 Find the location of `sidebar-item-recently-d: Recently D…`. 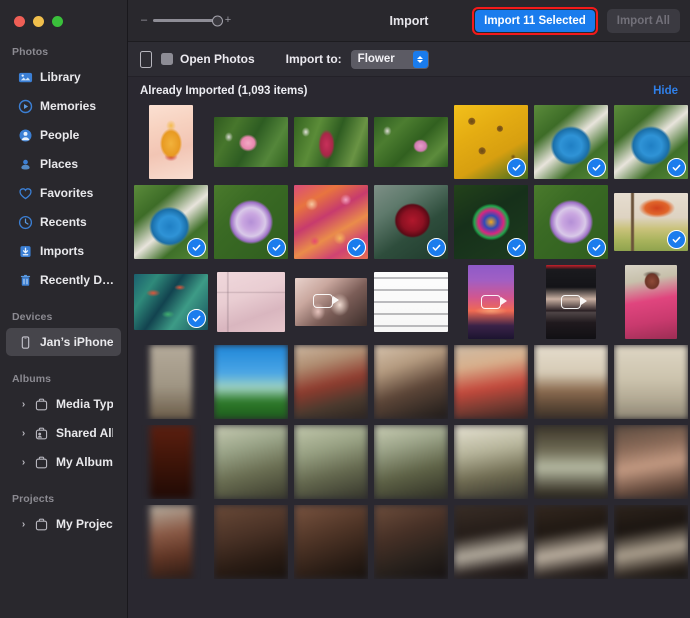

sidebar-item-recently-d: Recently D… is located at coordinates (63, 280).